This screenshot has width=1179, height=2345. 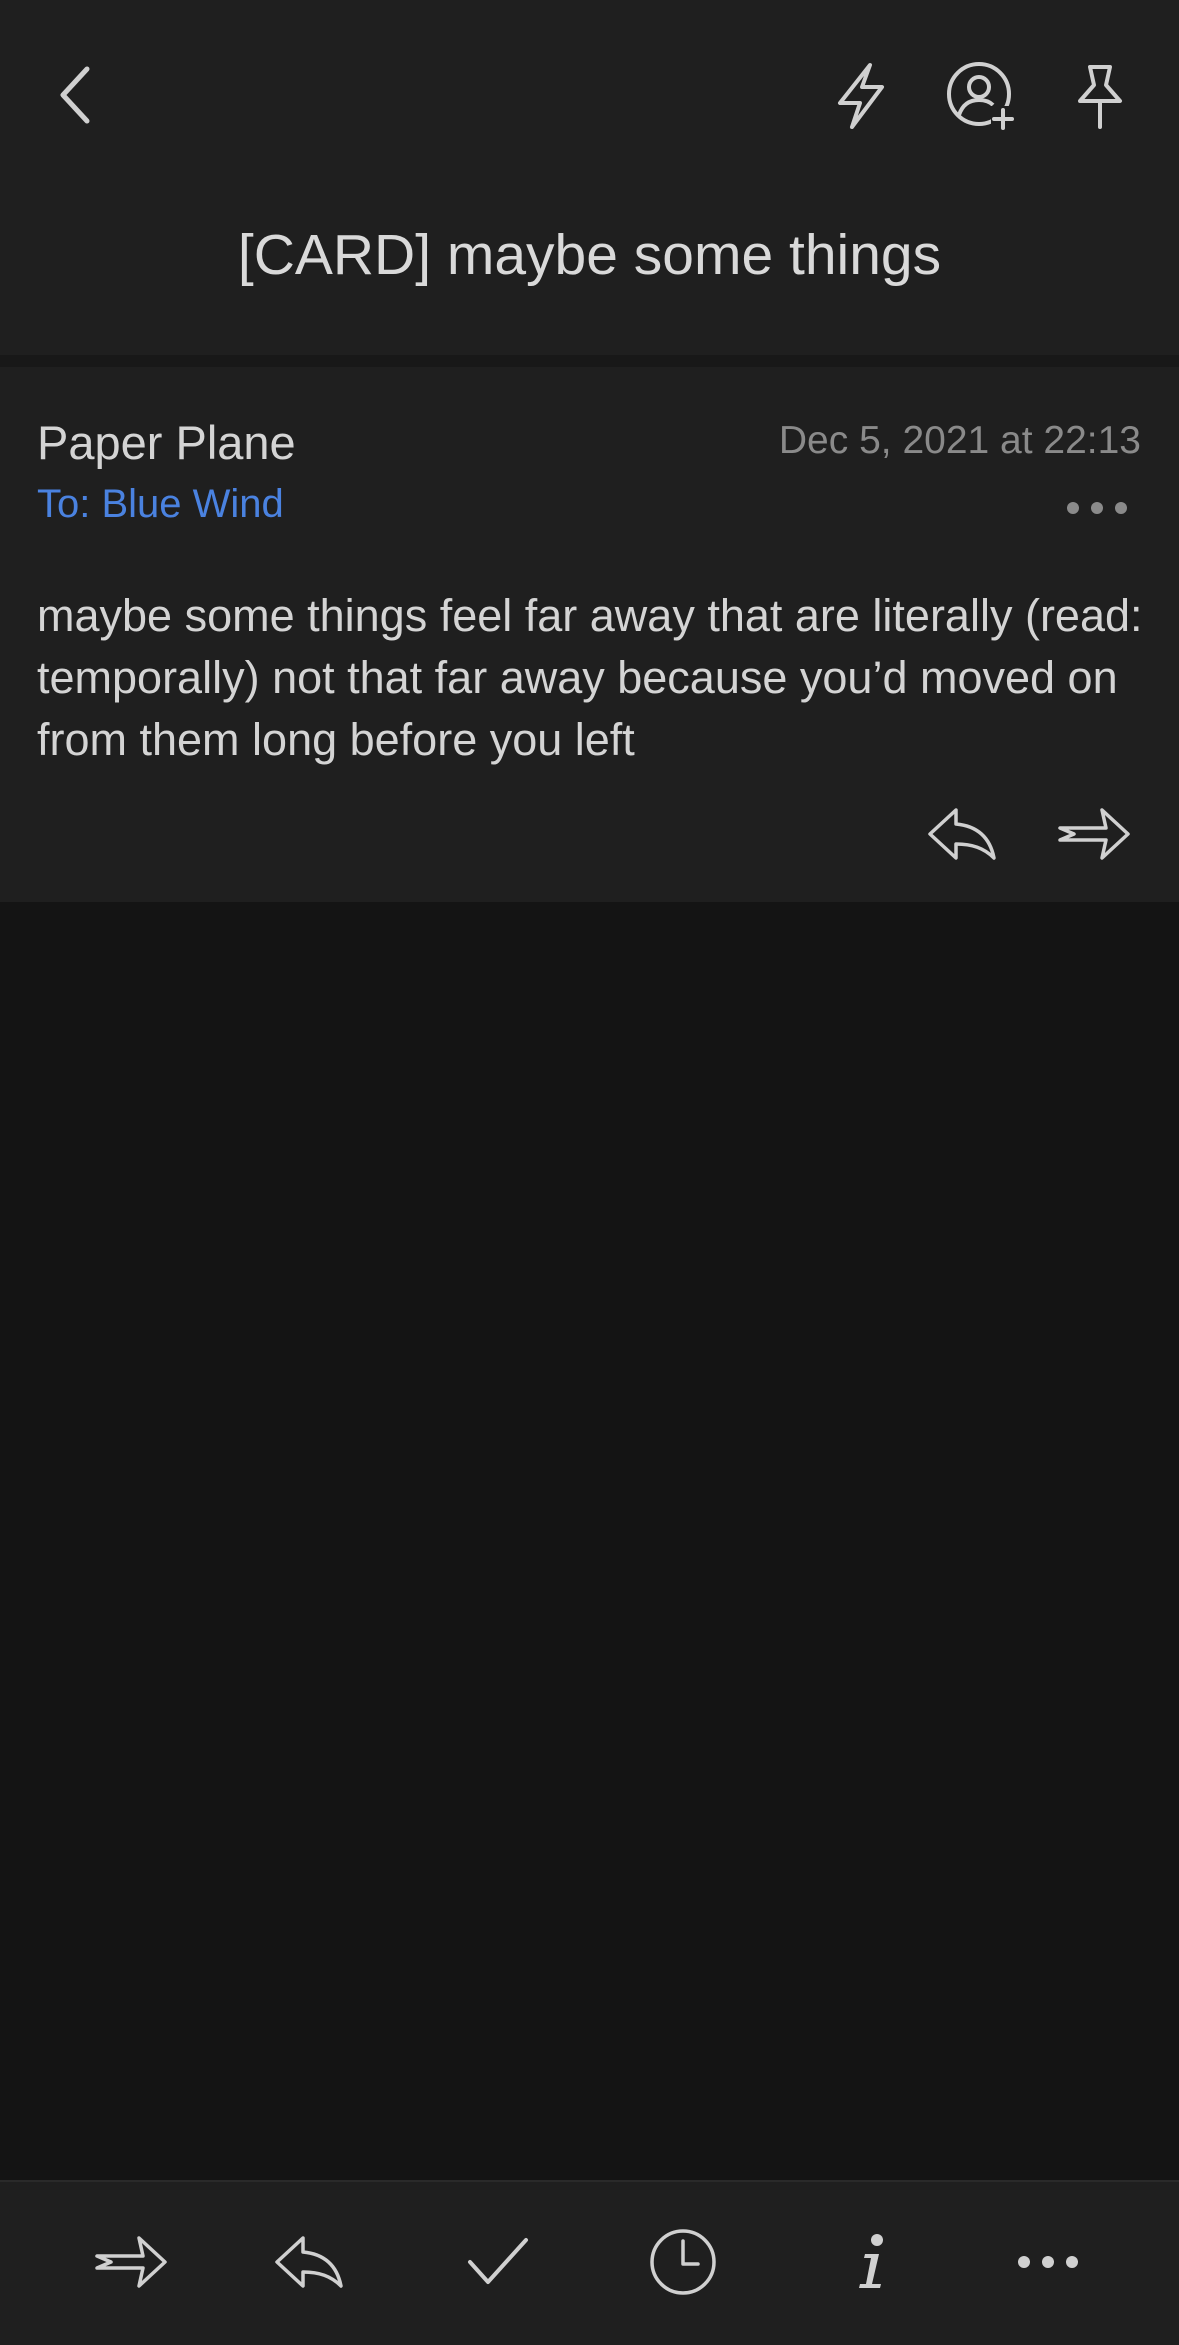 I want to click on checkmark-icon, so click(x=498, y=2261).